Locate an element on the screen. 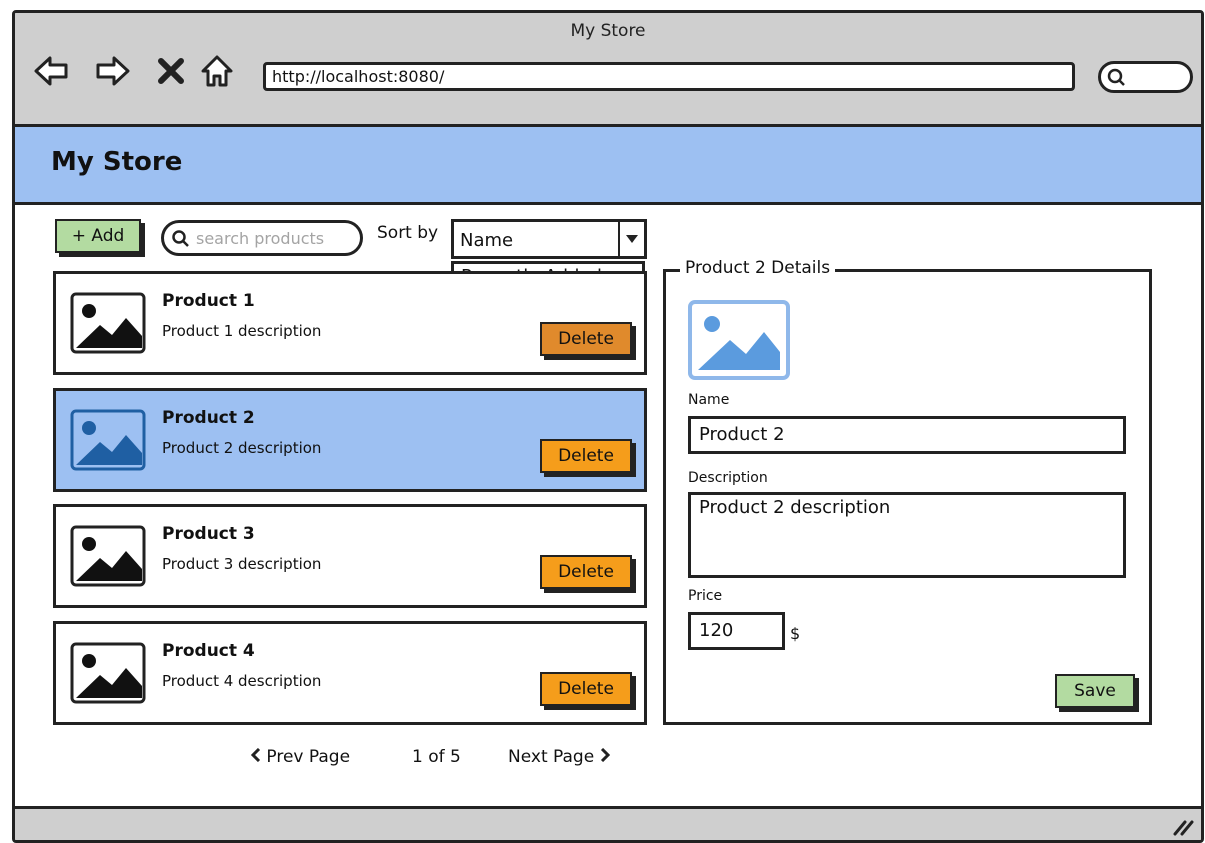  app-title: My Store is located at coordinates (117, 162).